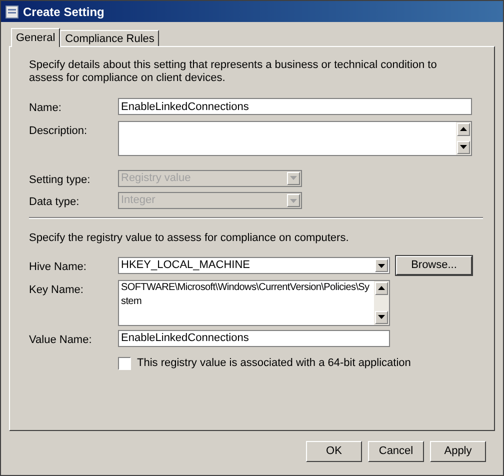 This screenshot has width=504, height=476. Describe the element at coordinates (35, 37) in the screenshot. I see `tab: General` at that location.